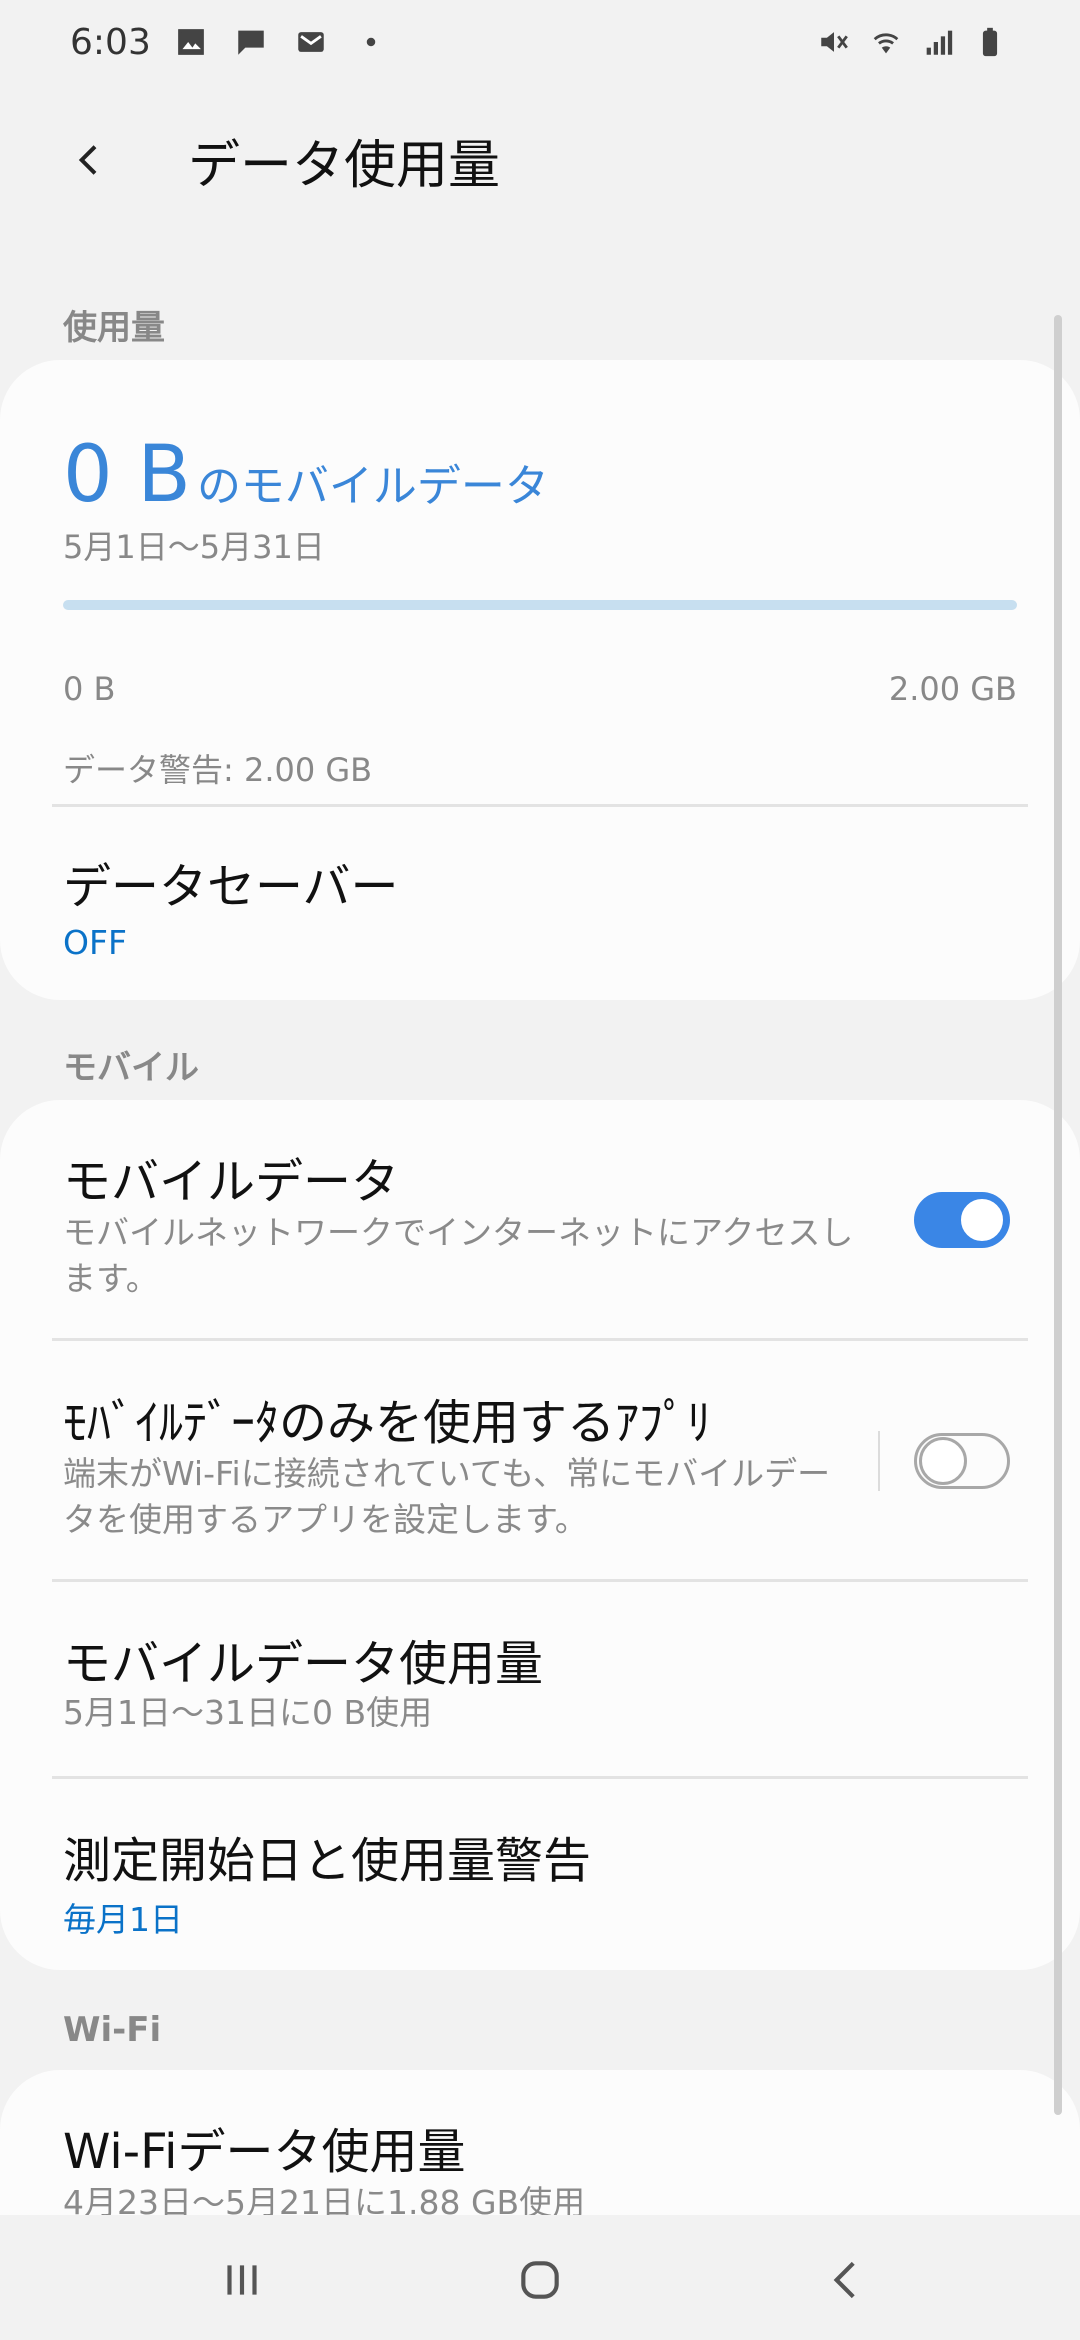 The width and height of the screenshot is (1080, 2340). I want to click on gmail-icon, so click(311, 42).